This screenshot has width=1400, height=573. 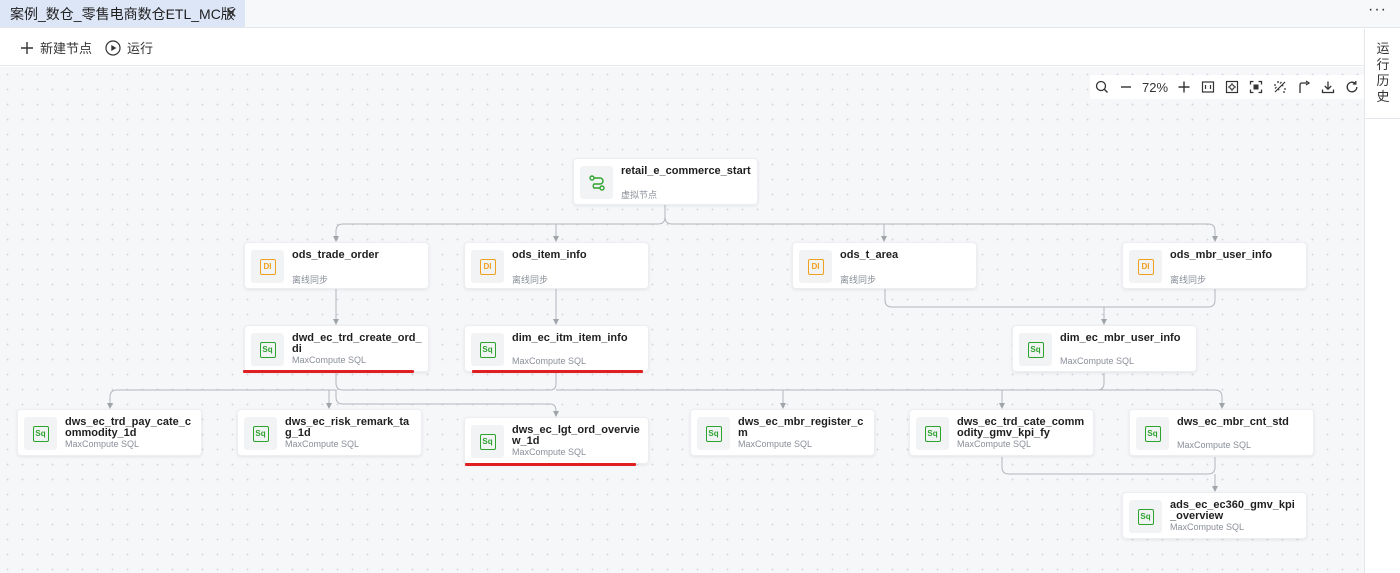 What do you see at coordinates (1328, 87) in the screenshot?
I see `download-icon` at bounding box center [1328, 87].